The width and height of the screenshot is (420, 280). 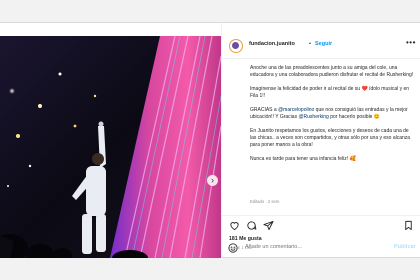 I want to click on heart-icon, so click(x=234, y=225).